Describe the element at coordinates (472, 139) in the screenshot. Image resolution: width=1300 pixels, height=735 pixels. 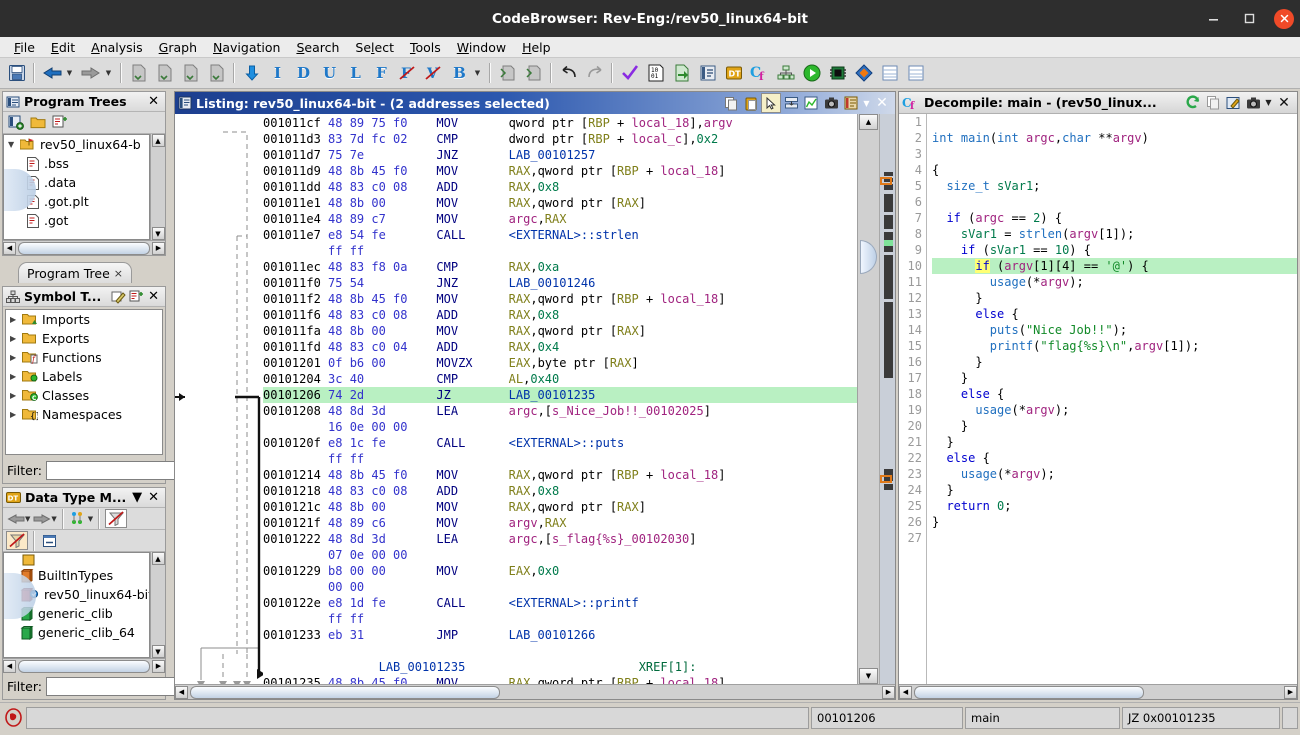
I see `listing-mnemonic: CMP` at that location.